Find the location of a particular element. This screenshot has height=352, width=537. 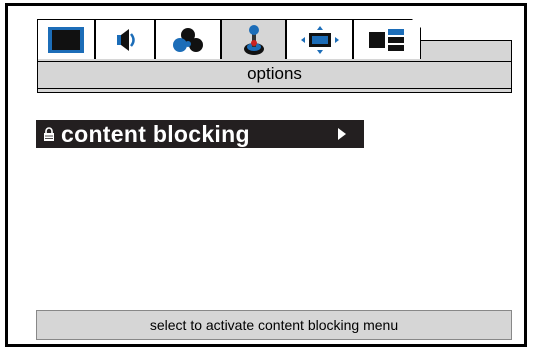

lock-icon is located at coordinates (49, 134).